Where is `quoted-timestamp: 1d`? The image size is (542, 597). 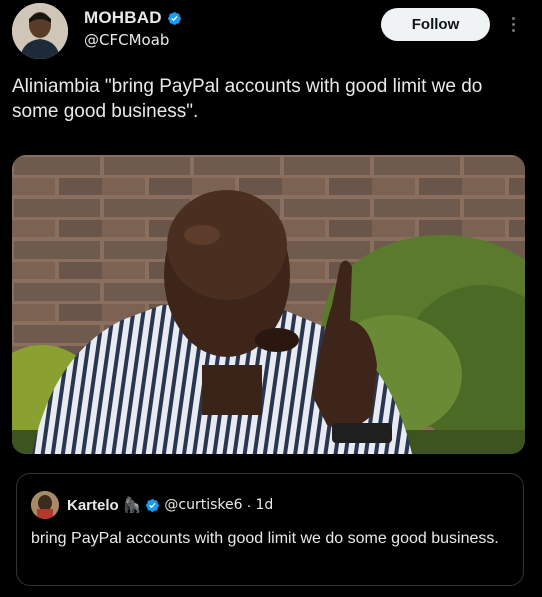
quoted-timestamp: 1d is located at coordinates (265, 505).